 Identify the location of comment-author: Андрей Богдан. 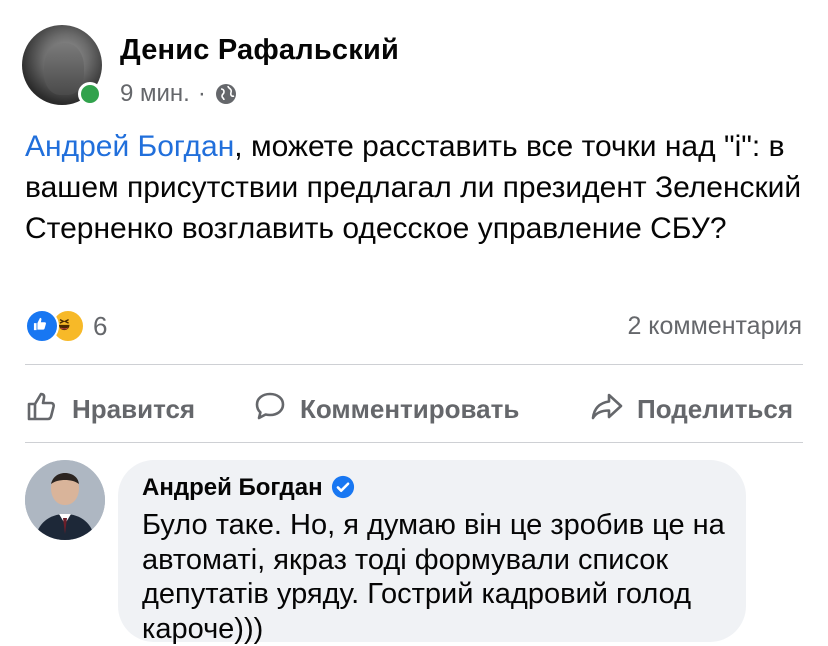
(249, 488).